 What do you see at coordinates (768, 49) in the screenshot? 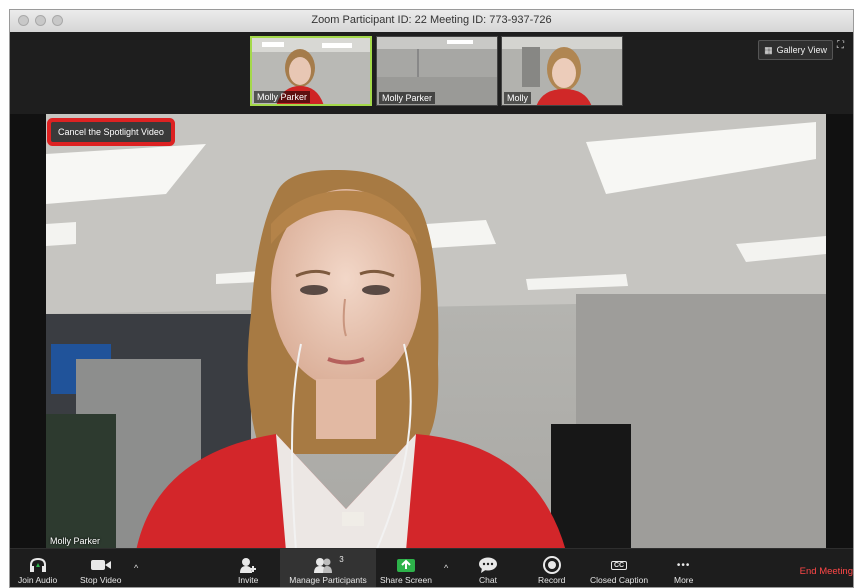
I see `grid-icon: ▦` at bounding box center [768, 49].